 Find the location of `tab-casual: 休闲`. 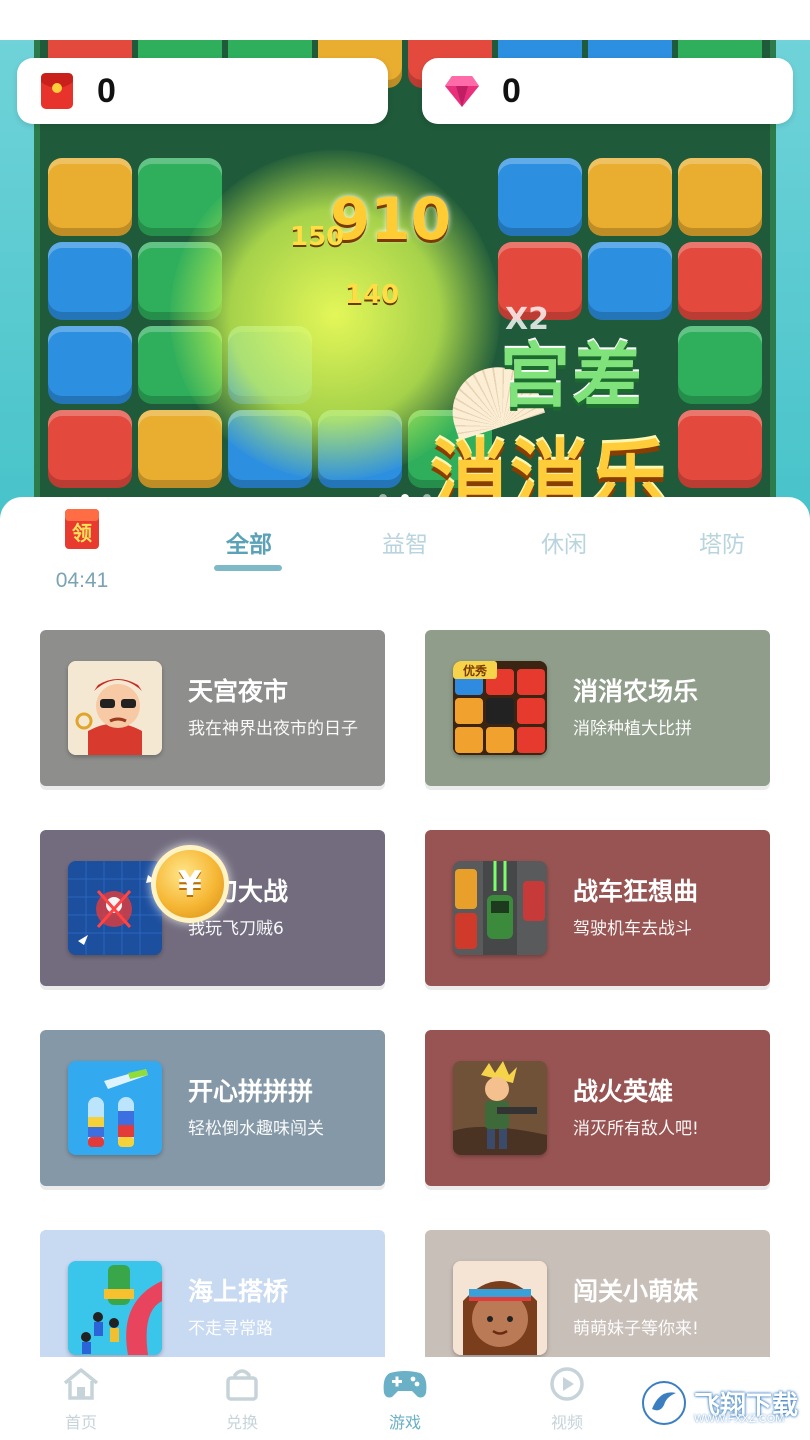

tab-casual: 休闲 is located at coordinates (564, 542).